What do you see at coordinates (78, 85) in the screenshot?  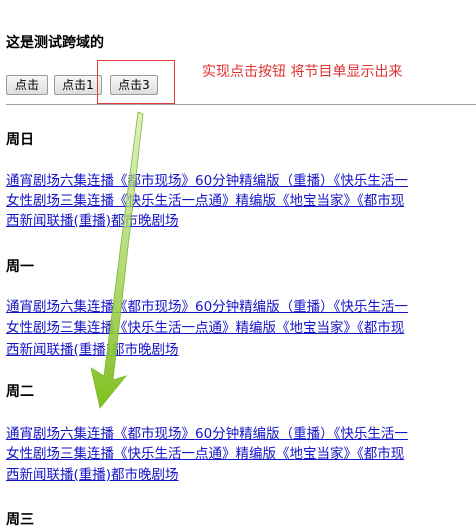 I see `click-1-button: 点击1` at bounding box center [78, 85].